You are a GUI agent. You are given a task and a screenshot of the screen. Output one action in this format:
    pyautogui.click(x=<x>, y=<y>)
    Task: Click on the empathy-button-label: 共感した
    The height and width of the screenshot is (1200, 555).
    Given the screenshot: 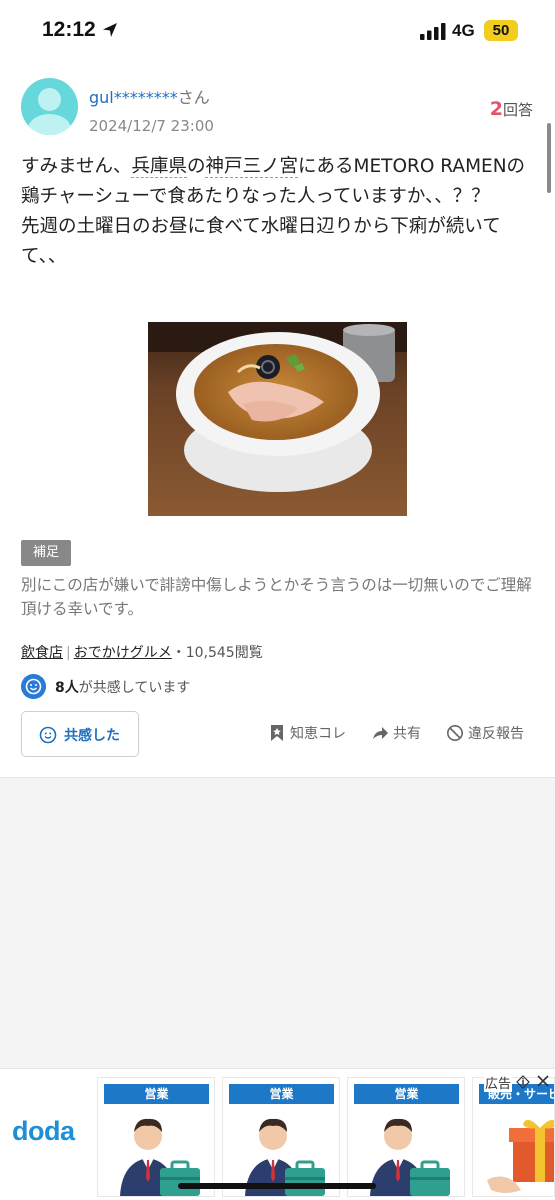 What is the action you would take?
    pyautogui.click(x=92, y=736)
    